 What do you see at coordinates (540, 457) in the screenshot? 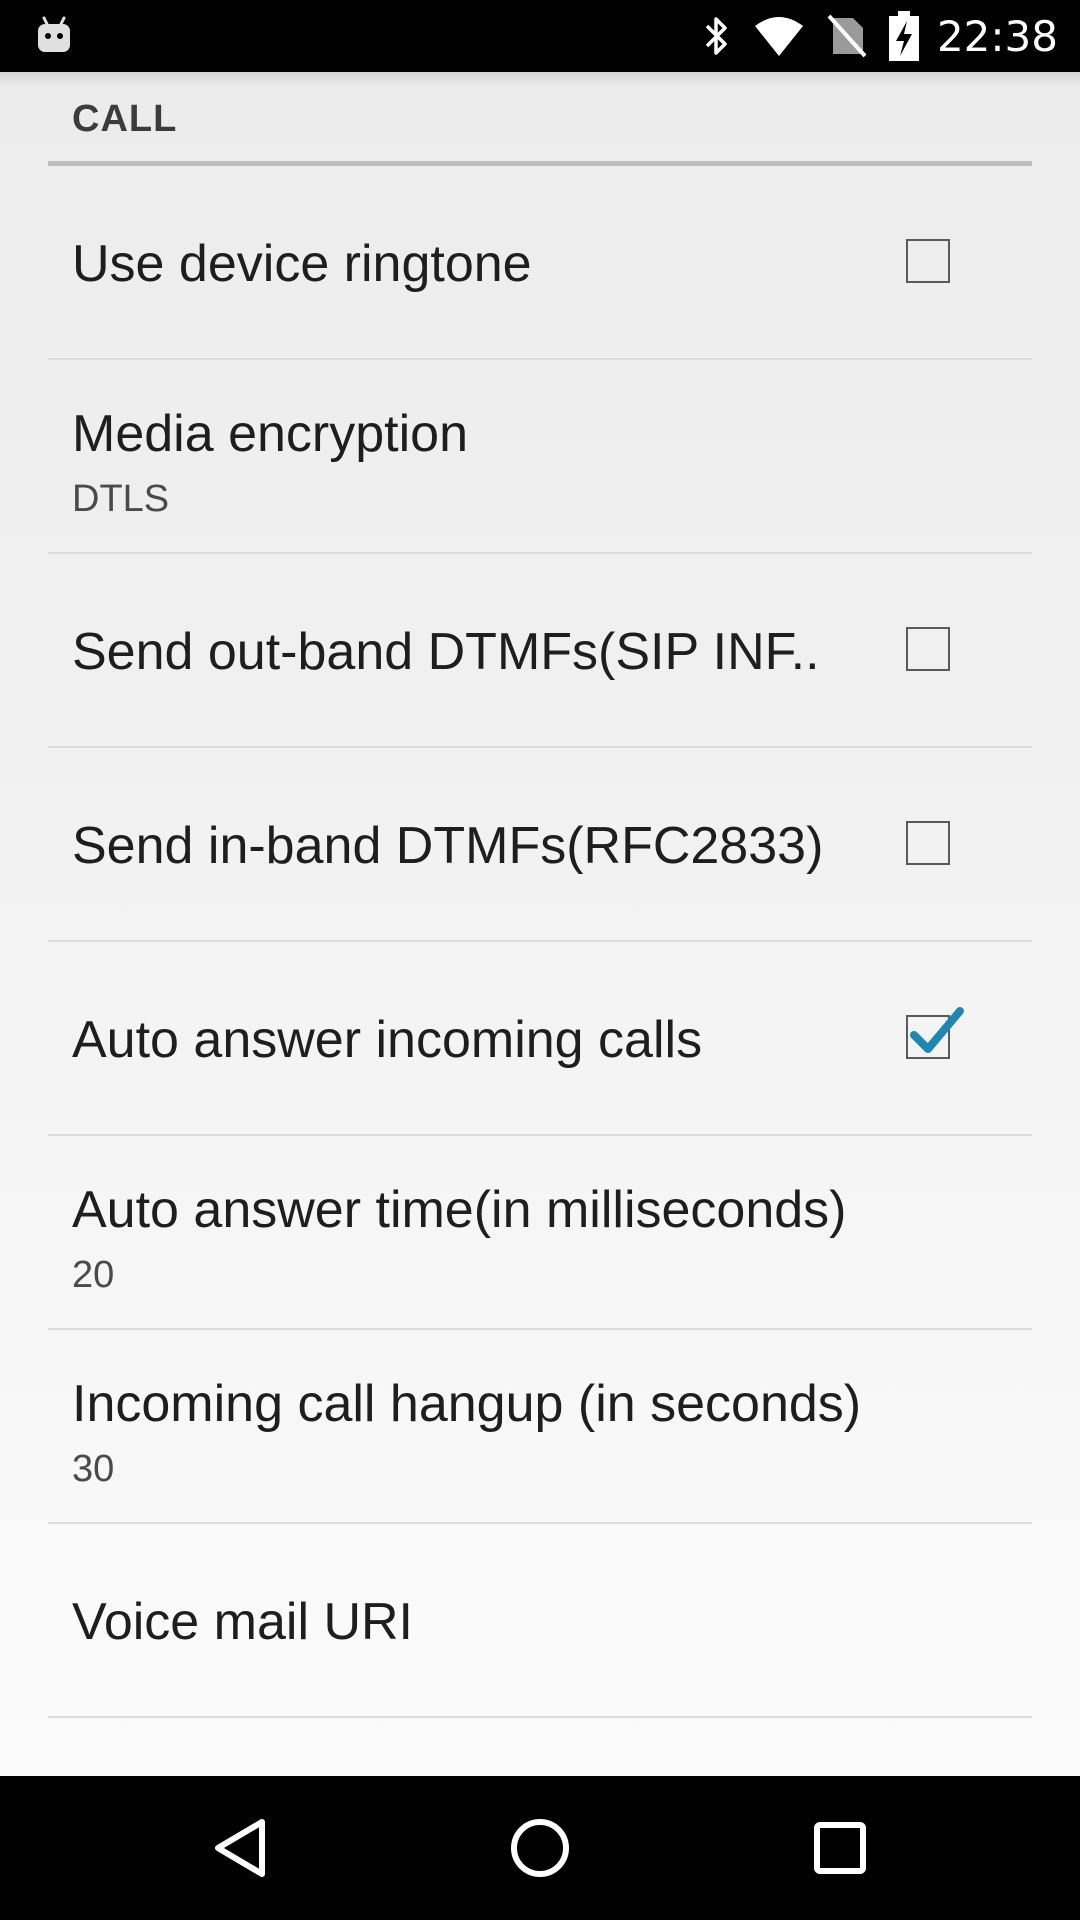
I see `pref-media-encryption: Media encryption DTLS` at bounding box center [540, 457].